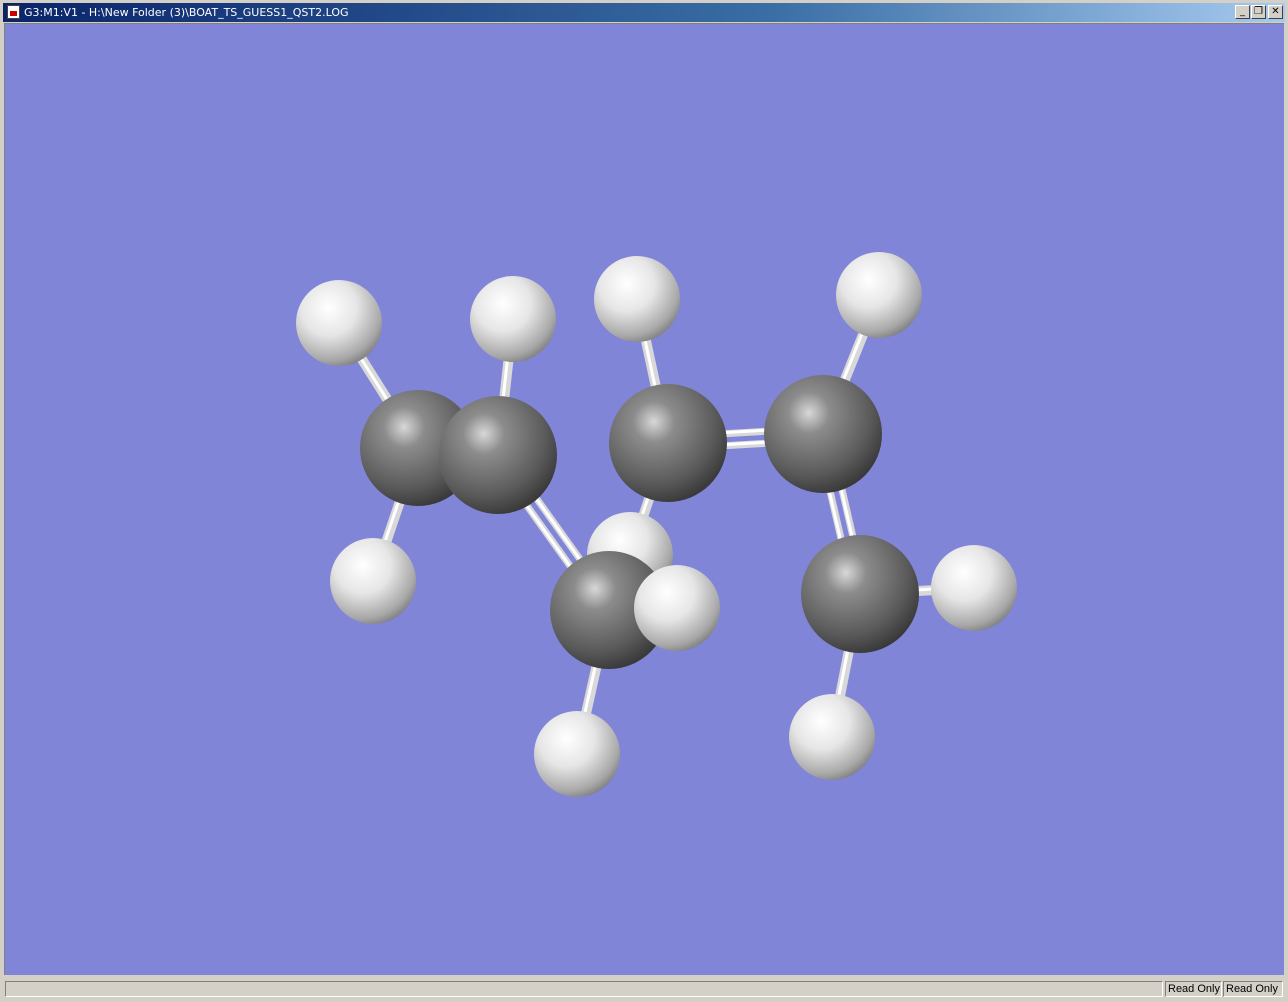 The height and width of the screenshot is (1002, 1288). I want to click on status-bar: Read Only Read Only, so click(644, 989).